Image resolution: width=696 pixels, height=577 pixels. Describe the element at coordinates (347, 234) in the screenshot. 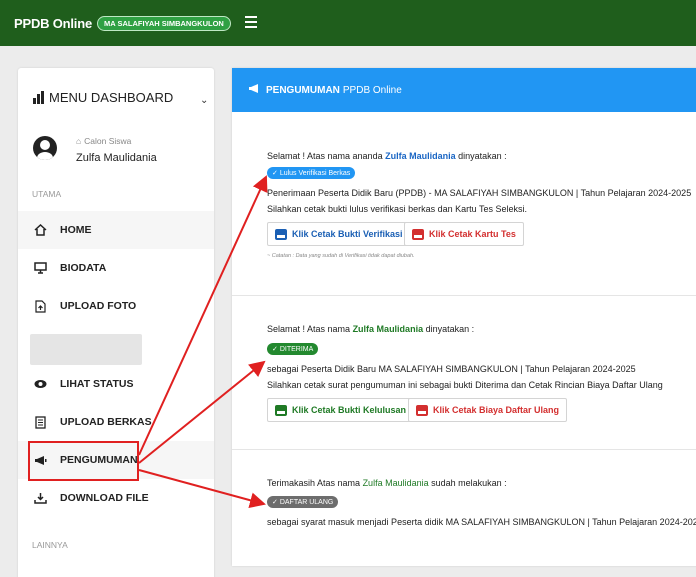

I see `button-label: Klik Cetak Bukti Verifikasi` at that location.